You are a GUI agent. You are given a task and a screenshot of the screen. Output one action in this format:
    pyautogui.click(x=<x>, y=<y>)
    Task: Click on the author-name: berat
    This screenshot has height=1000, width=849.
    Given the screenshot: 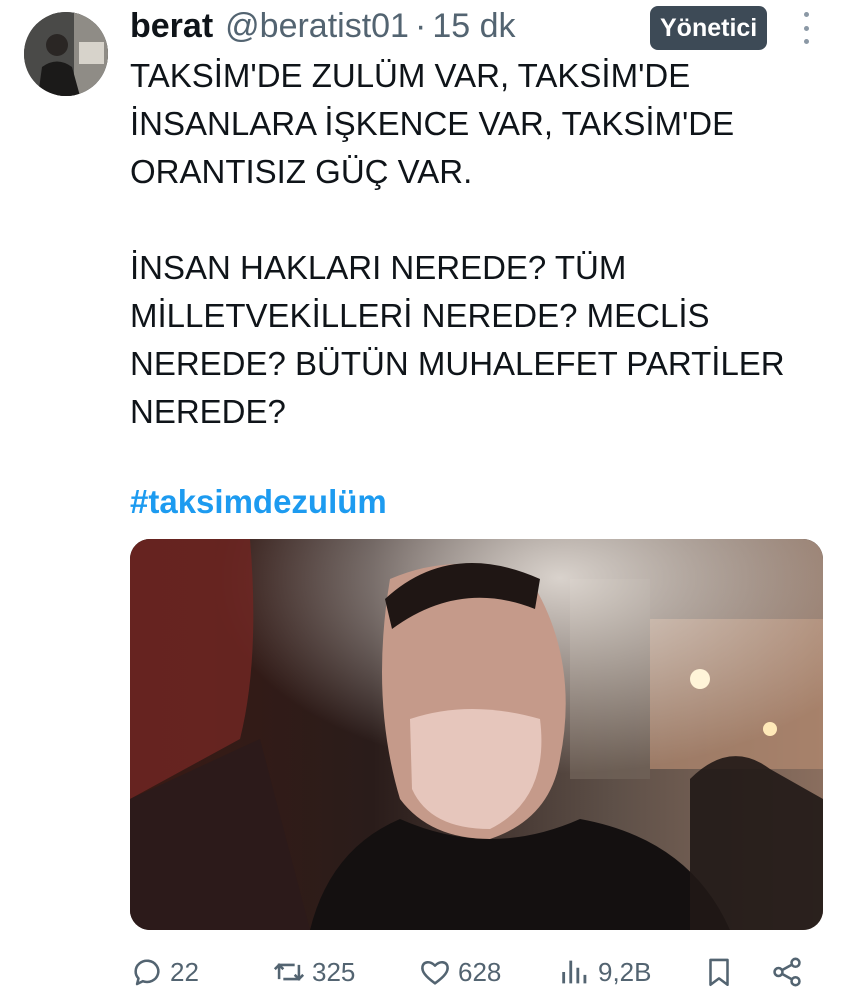 What is the action you would take?
    pyautogui.click(x=171, y=26)
    